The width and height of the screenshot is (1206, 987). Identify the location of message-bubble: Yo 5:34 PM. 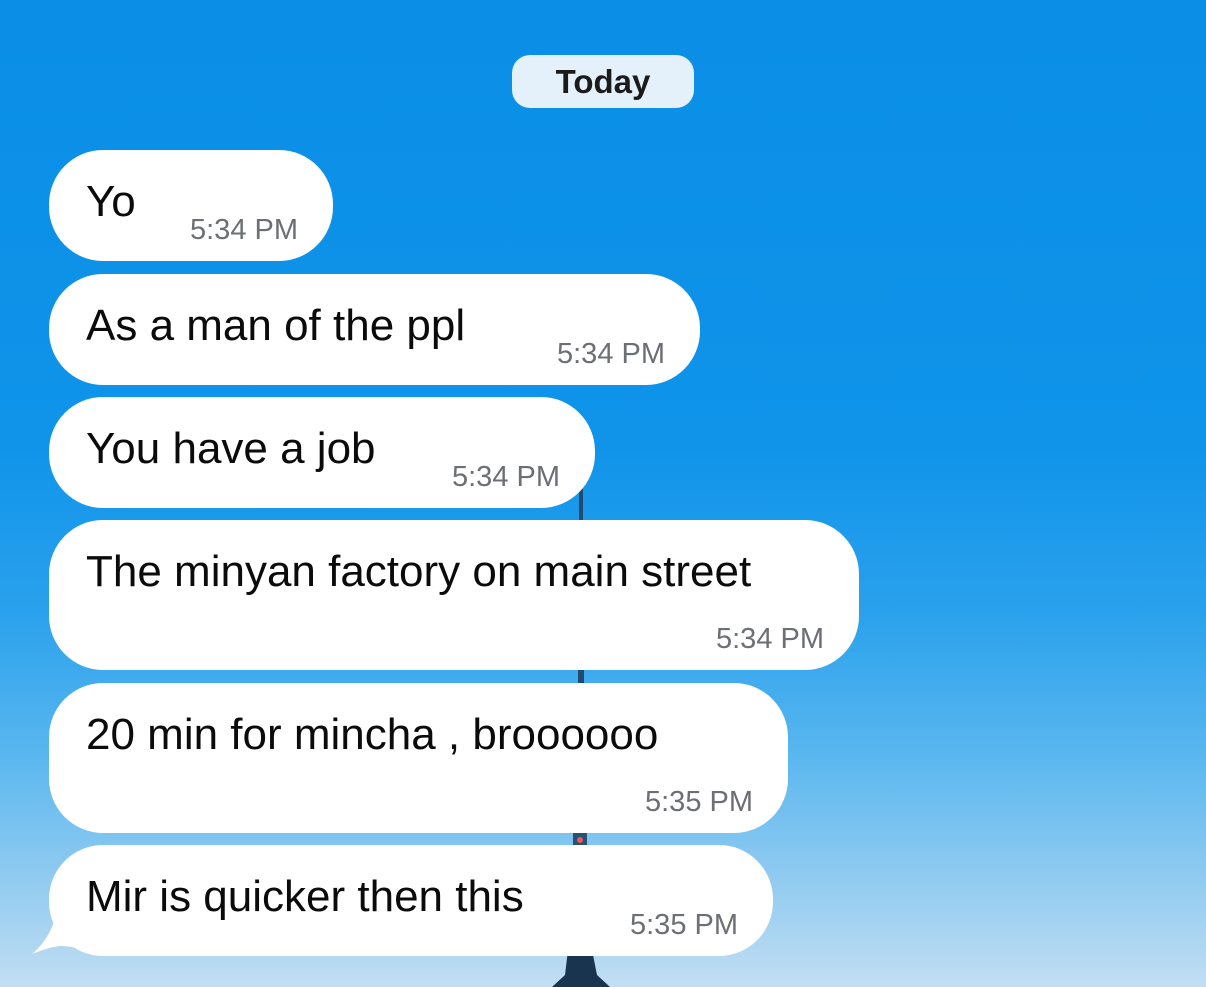
(191, 205).